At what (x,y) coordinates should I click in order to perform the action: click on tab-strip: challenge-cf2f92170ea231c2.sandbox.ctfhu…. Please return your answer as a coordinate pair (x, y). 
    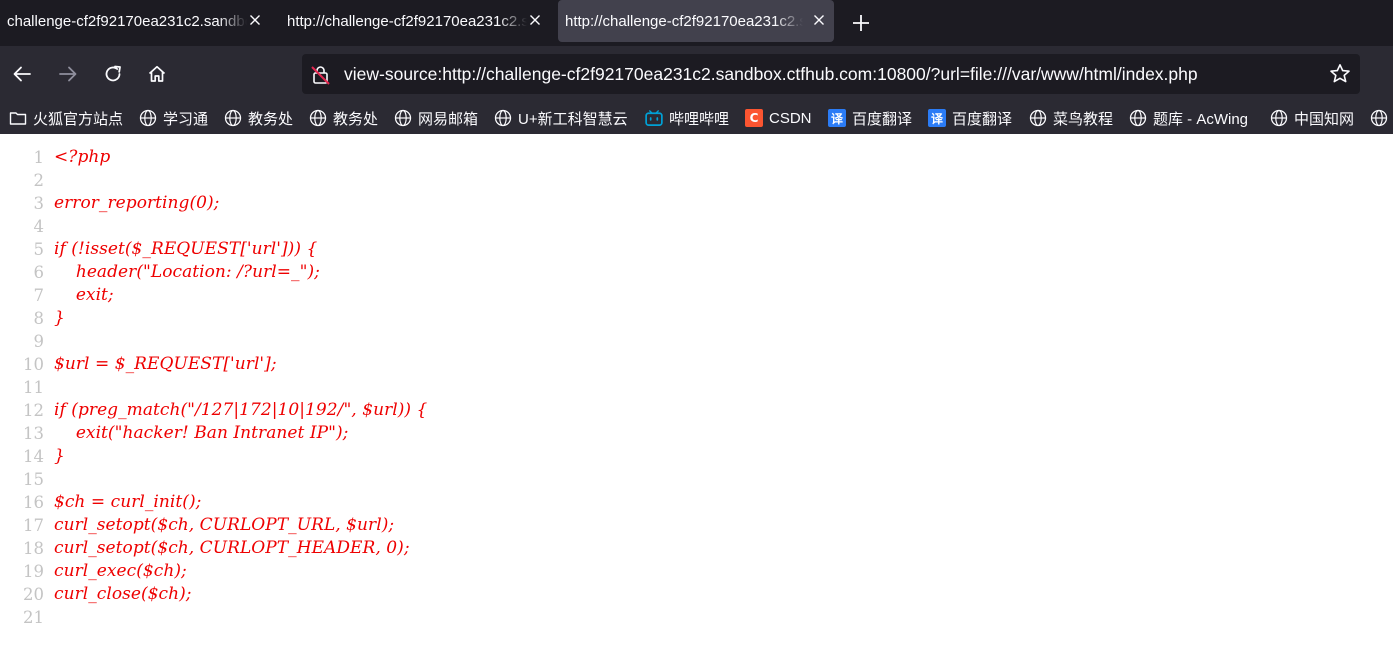
    Looking at the image, I should click on (696, 23).